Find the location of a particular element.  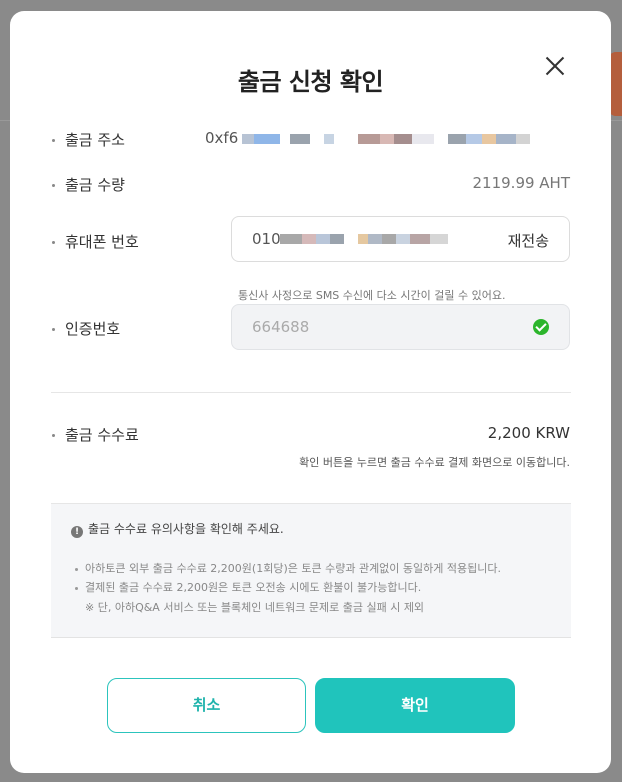

phone-field: 010 재전송 is located at coordinates (400, 239).